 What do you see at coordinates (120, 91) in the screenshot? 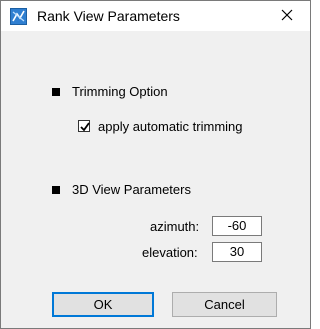
I see `trimming-section-label: Trimming Option` at bounding box center [120, 91].